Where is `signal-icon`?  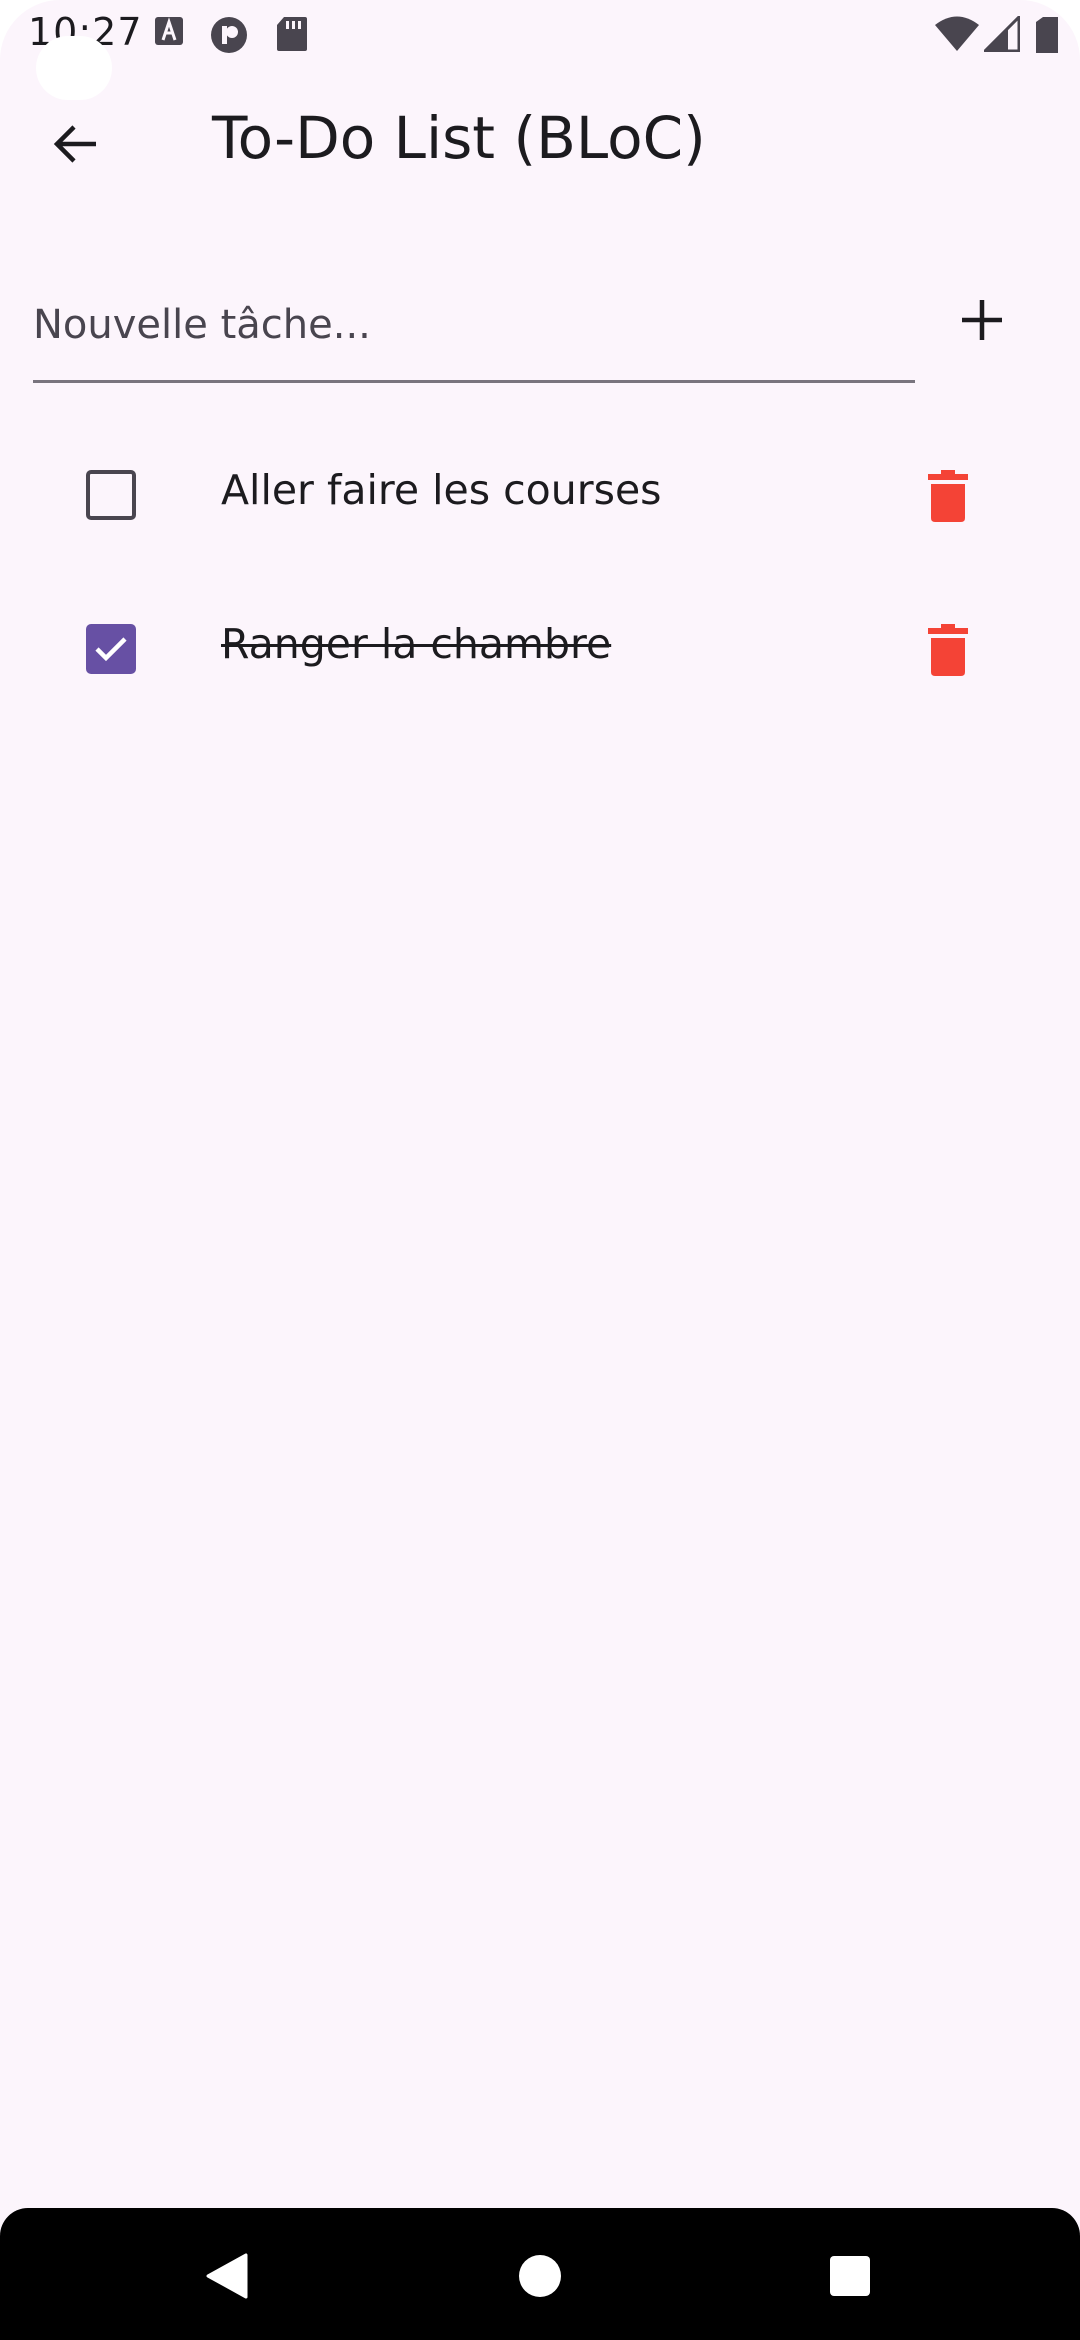 signal-icon is located at coordinates (1002, 34).